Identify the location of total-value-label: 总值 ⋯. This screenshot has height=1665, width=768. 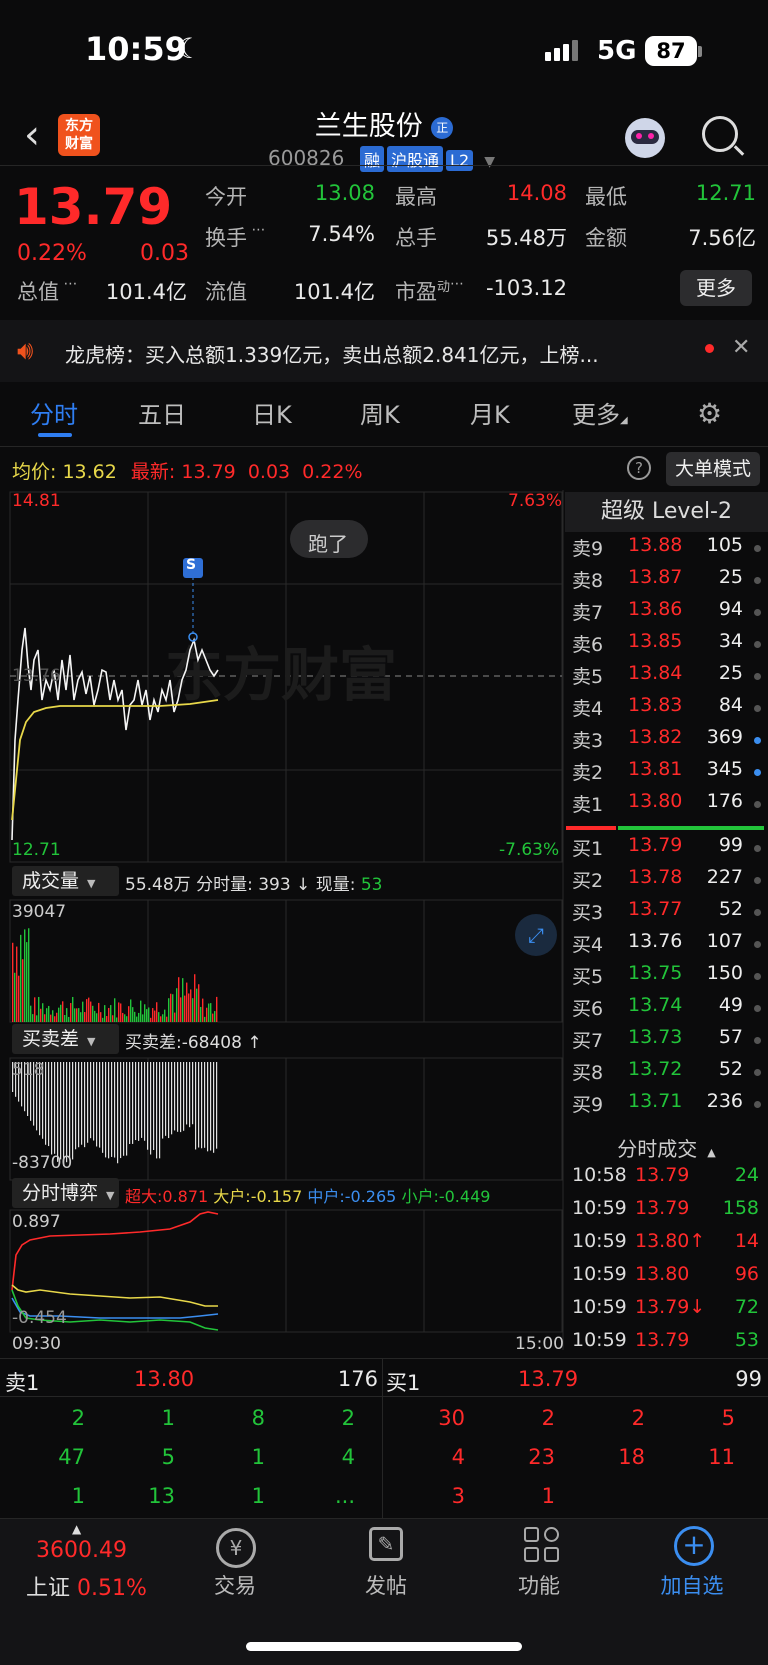
(47, 291).